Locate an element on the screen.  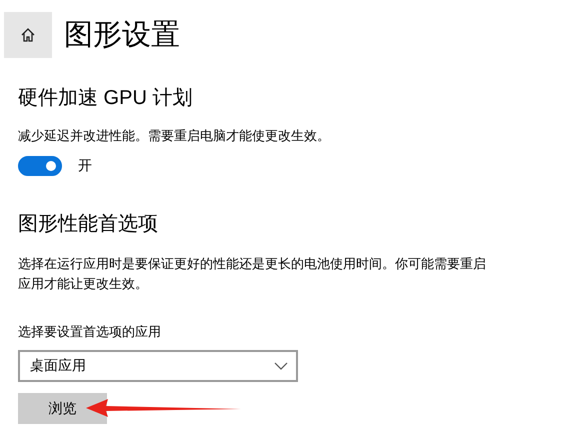
chevron-down-icon is located at coordinates (281, 366).